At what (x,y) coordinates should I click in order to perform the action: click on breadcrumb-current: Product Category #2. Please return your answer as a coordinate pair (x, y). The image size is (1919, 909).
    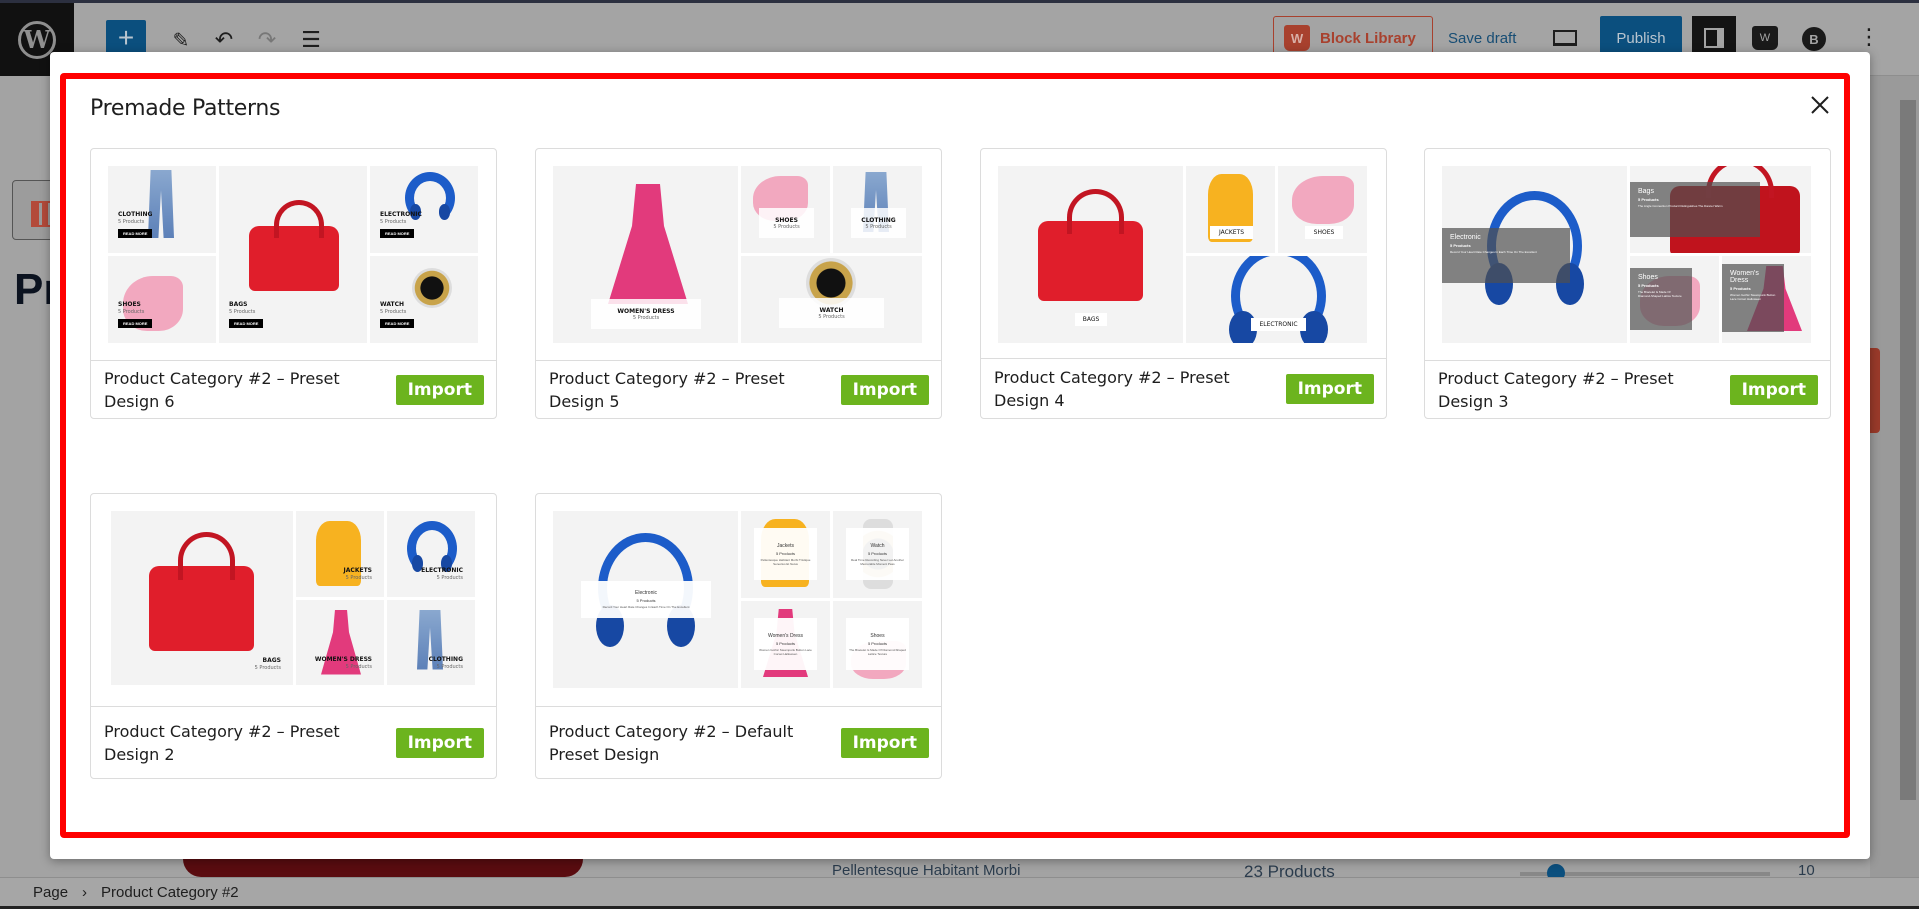
    Looking at the image, I should click on (170, 892).